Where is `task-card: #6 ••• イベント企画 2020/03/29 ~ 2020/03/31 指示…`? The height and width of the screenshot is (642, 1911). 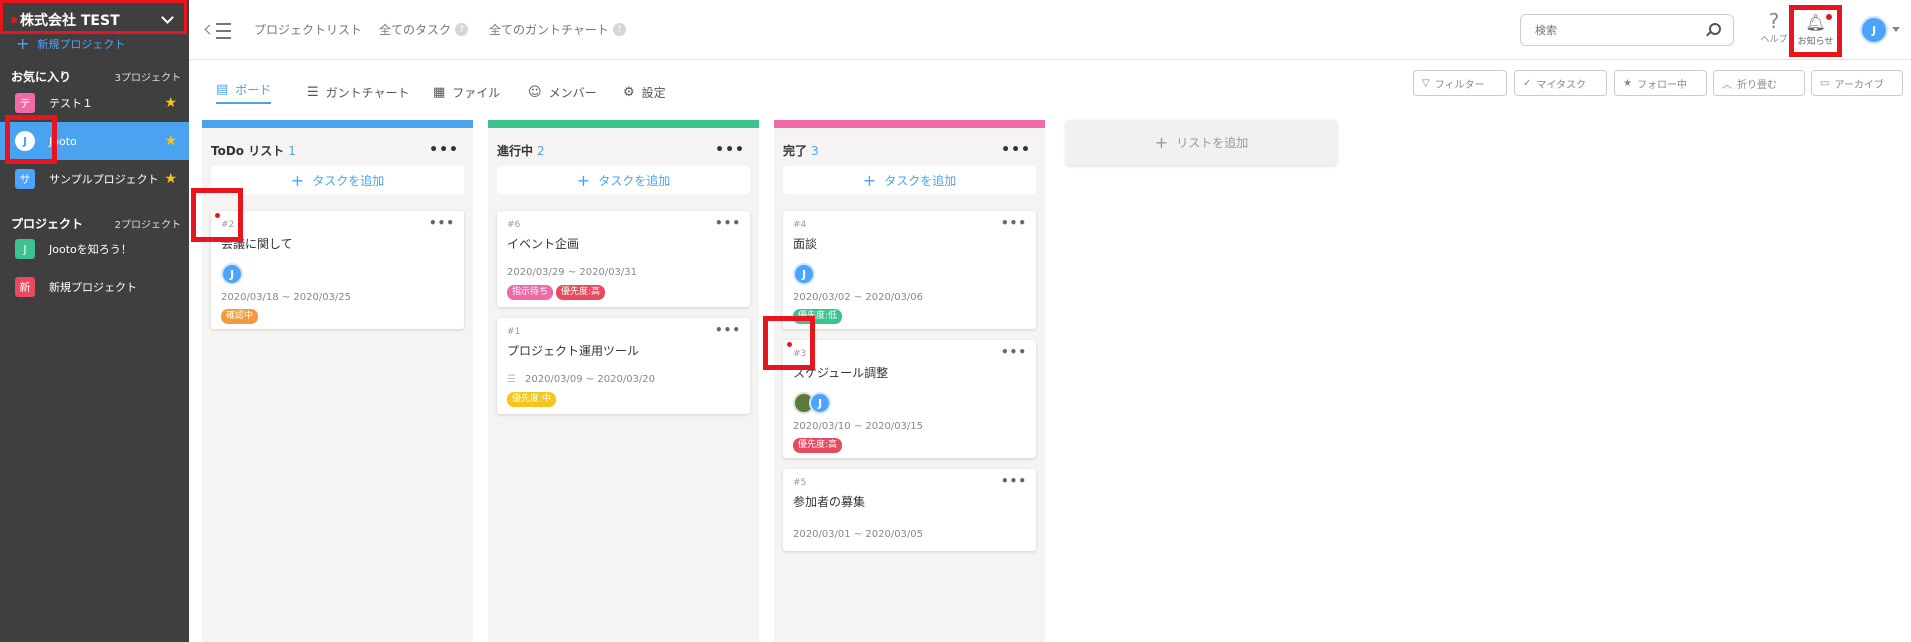
task-card: #6 ••• イベント企画 2020/03/29 ~ 2020/03/31 指示… is located at coordinates (623, 259).